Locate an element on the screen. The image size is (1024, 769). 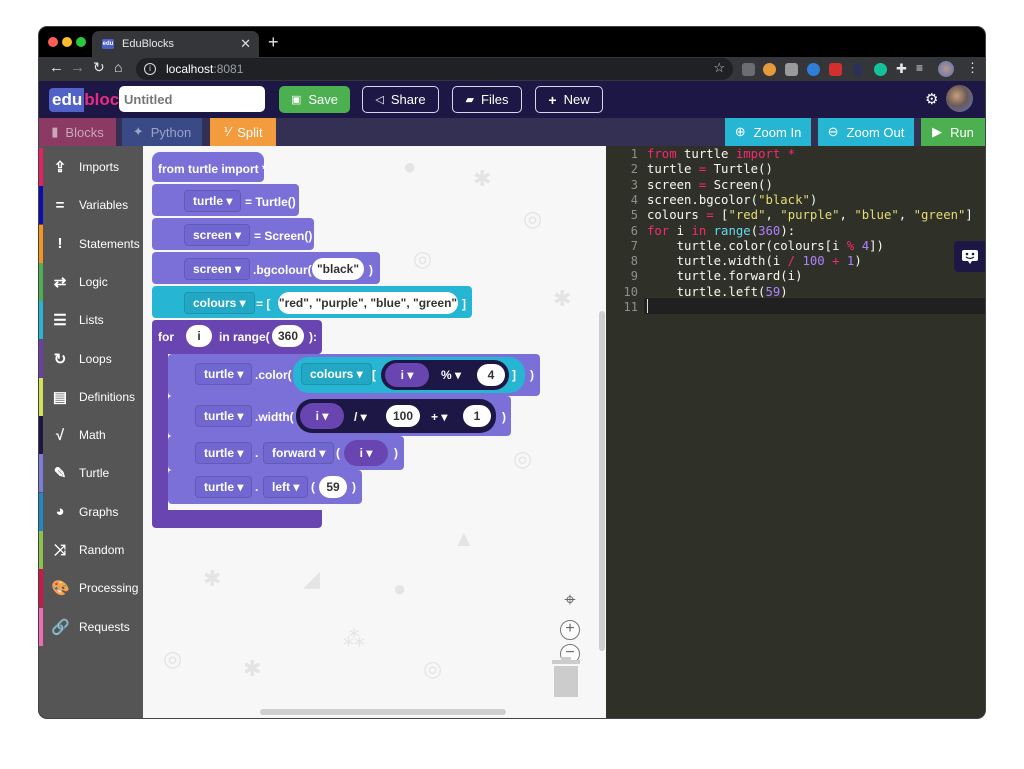
mod-op-dropdown: % ▾ is located at coordinates (451, 375).